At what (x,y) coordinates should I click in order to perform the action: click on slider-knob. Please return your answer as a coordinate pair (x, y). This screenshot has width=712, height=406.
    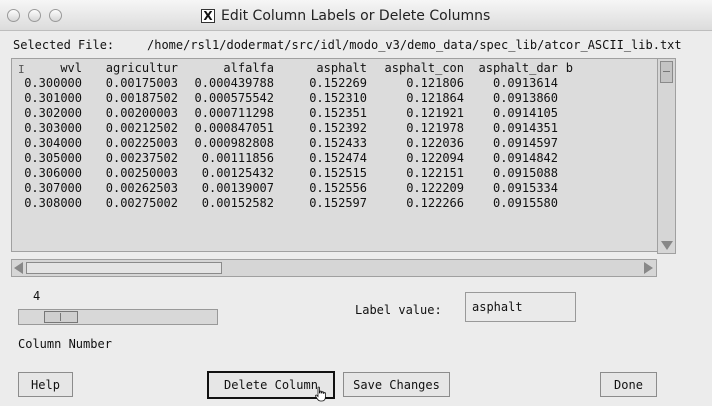
    Looking at the image, I should click on (60, 317).